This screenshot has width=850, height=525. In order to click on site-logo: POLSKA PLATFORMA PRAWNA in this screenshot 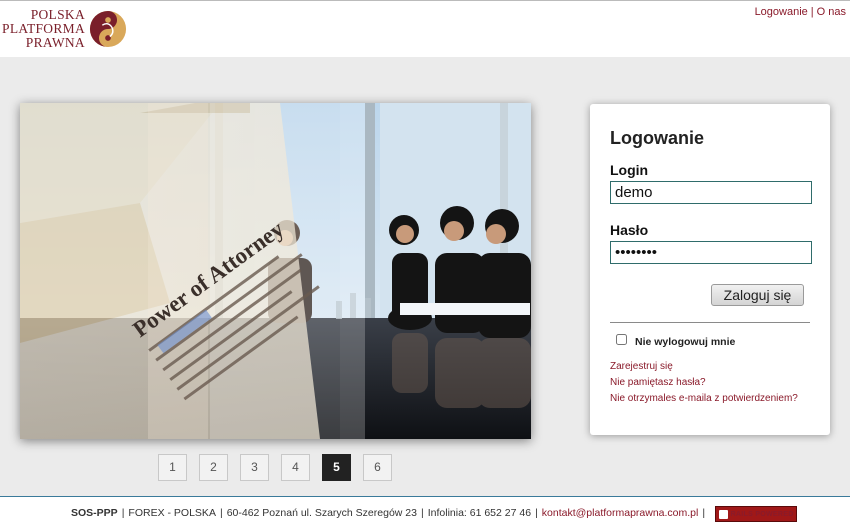, I will do `click(65, 29)`.